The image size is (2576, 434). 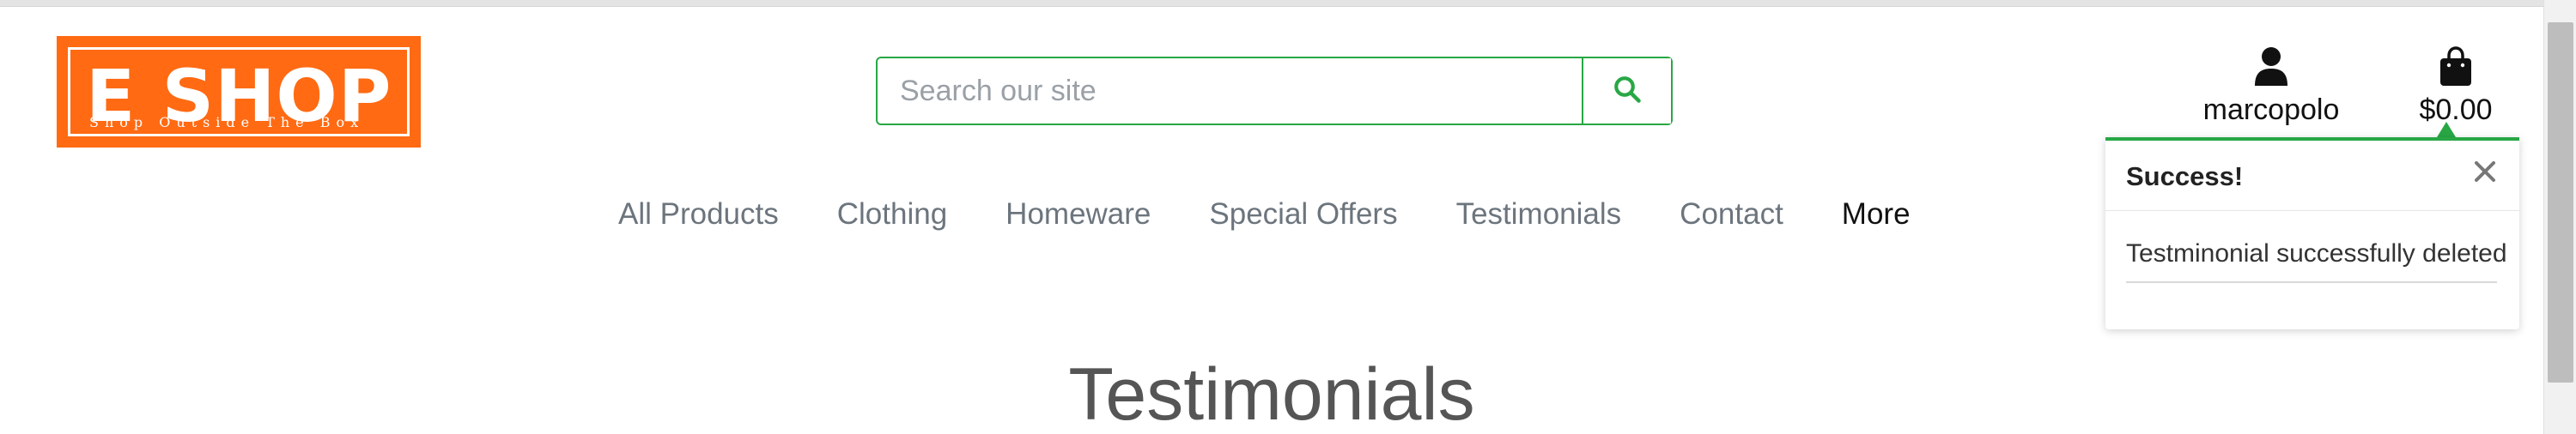 What do you see at coordinates (1877, 214) in the screenshot?
I see `nav-more: More` at bounding box center [1877, 214].